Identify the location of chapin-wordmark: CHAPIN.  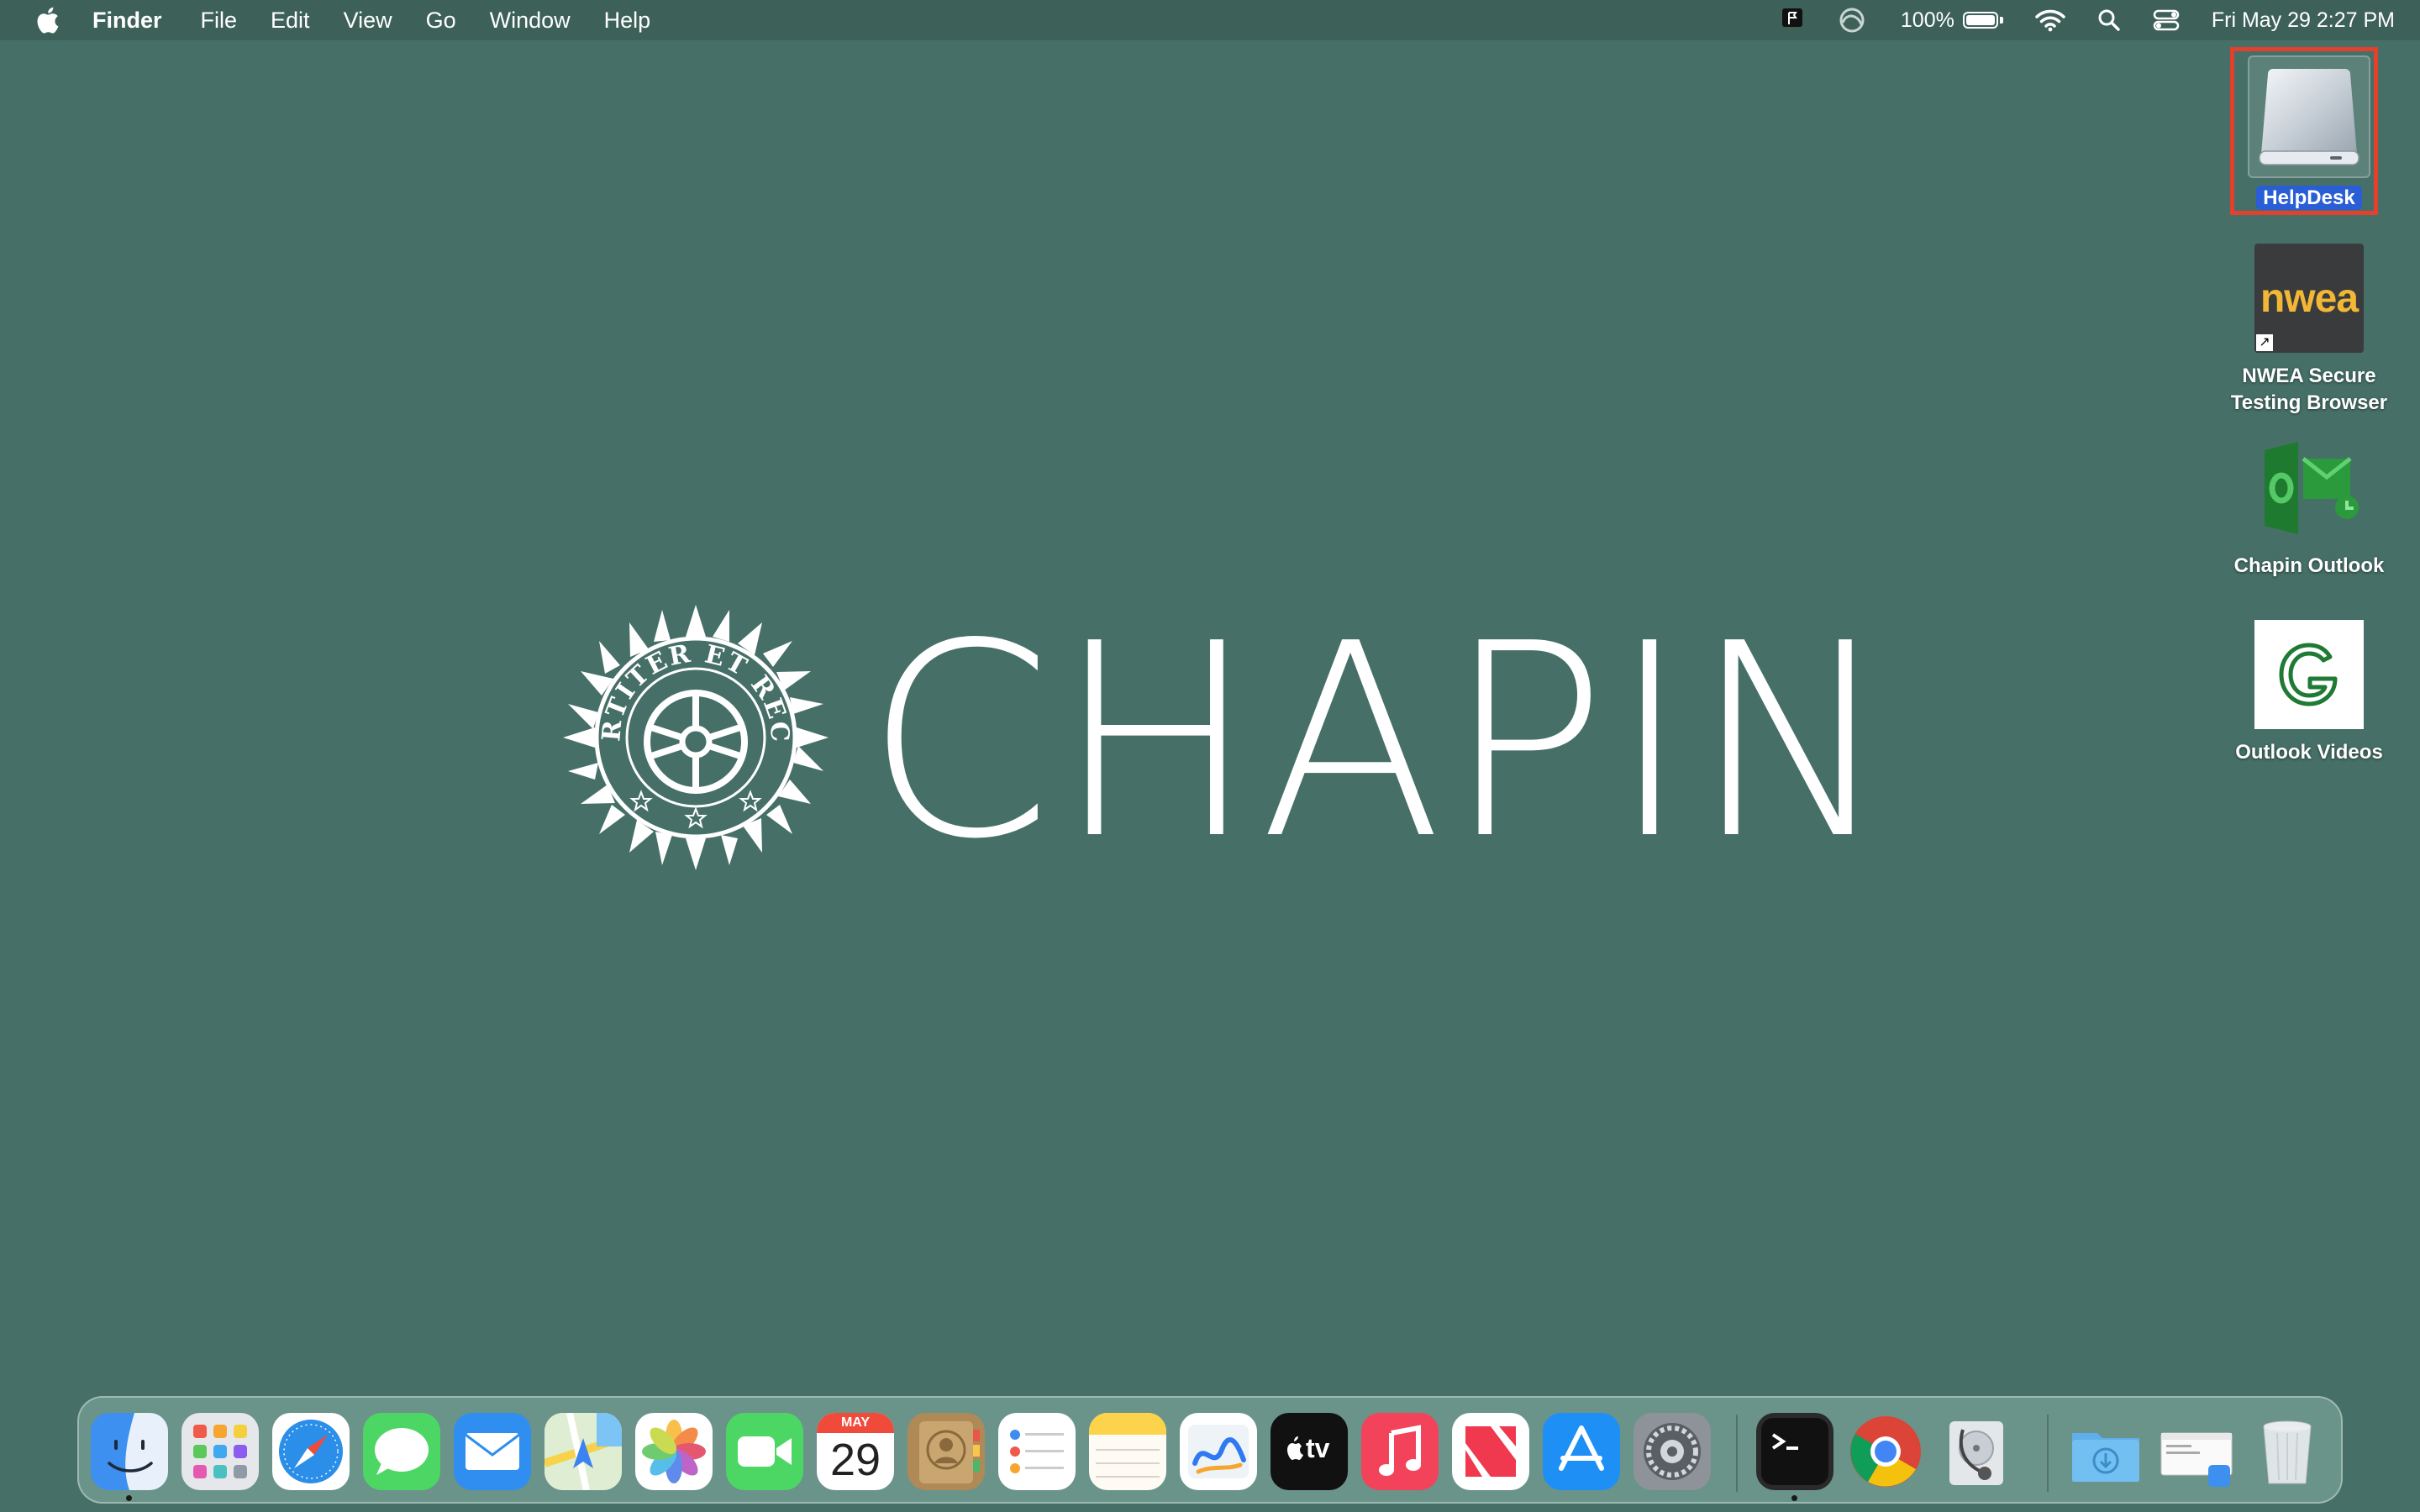
(1381, 741).